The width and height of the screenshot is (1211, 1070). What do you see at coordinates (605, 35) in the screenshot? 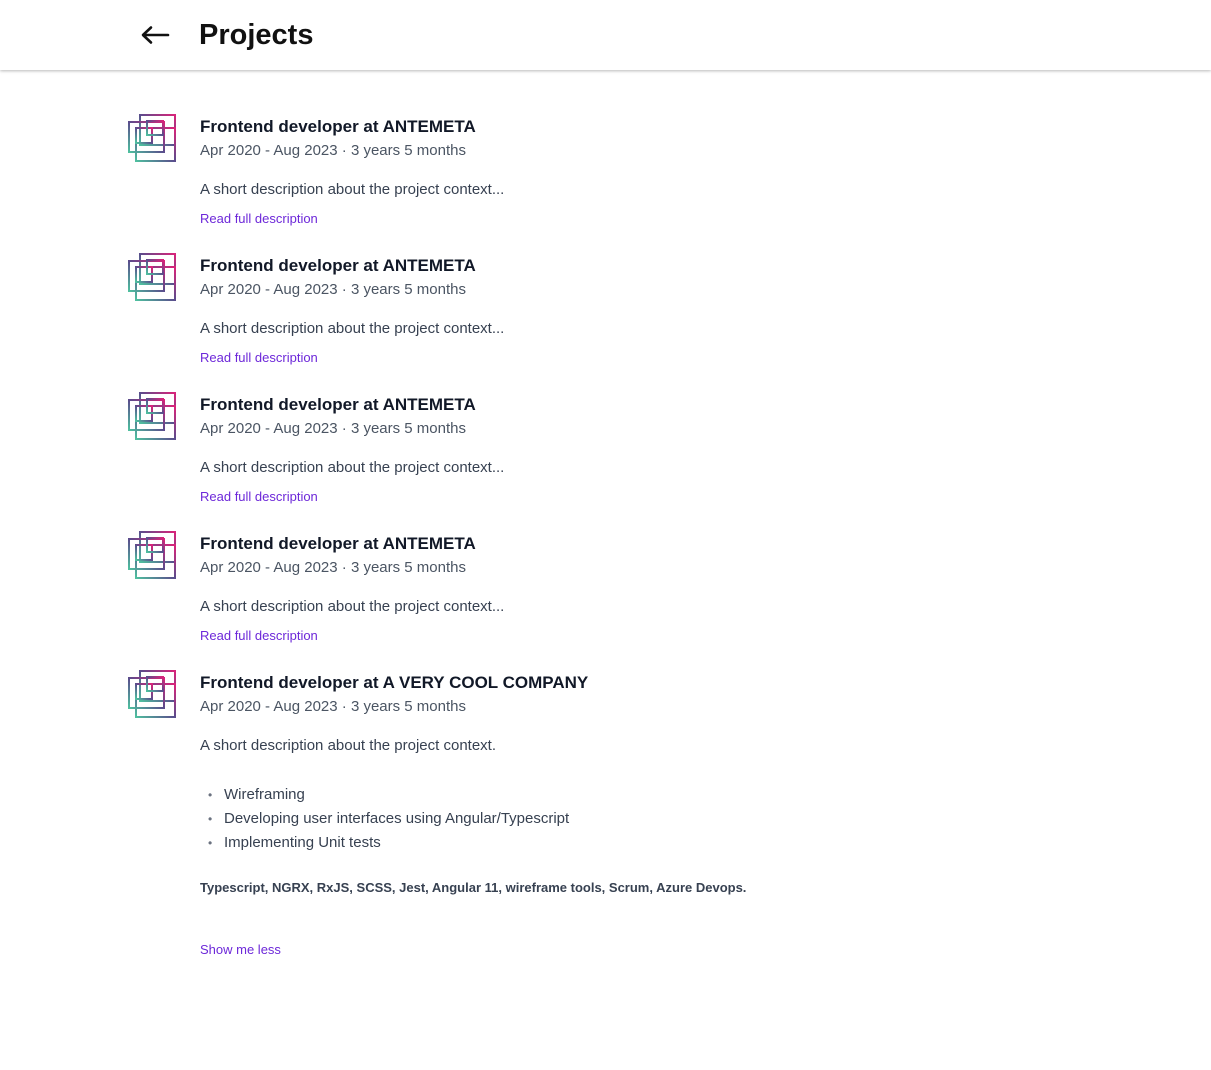
I see `top-app-bar: Projects` at bounding box center [605, 35].